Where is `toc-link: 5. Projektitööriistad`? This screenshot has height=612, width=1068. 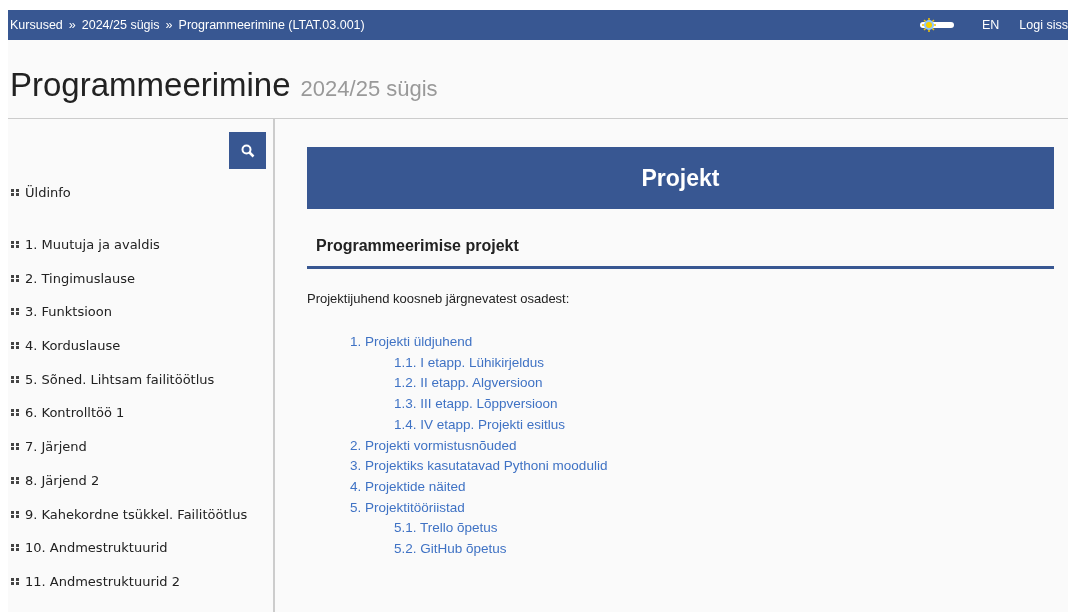
toc-link: 5. Projektitööriistad is located at coordinates (407, 508).